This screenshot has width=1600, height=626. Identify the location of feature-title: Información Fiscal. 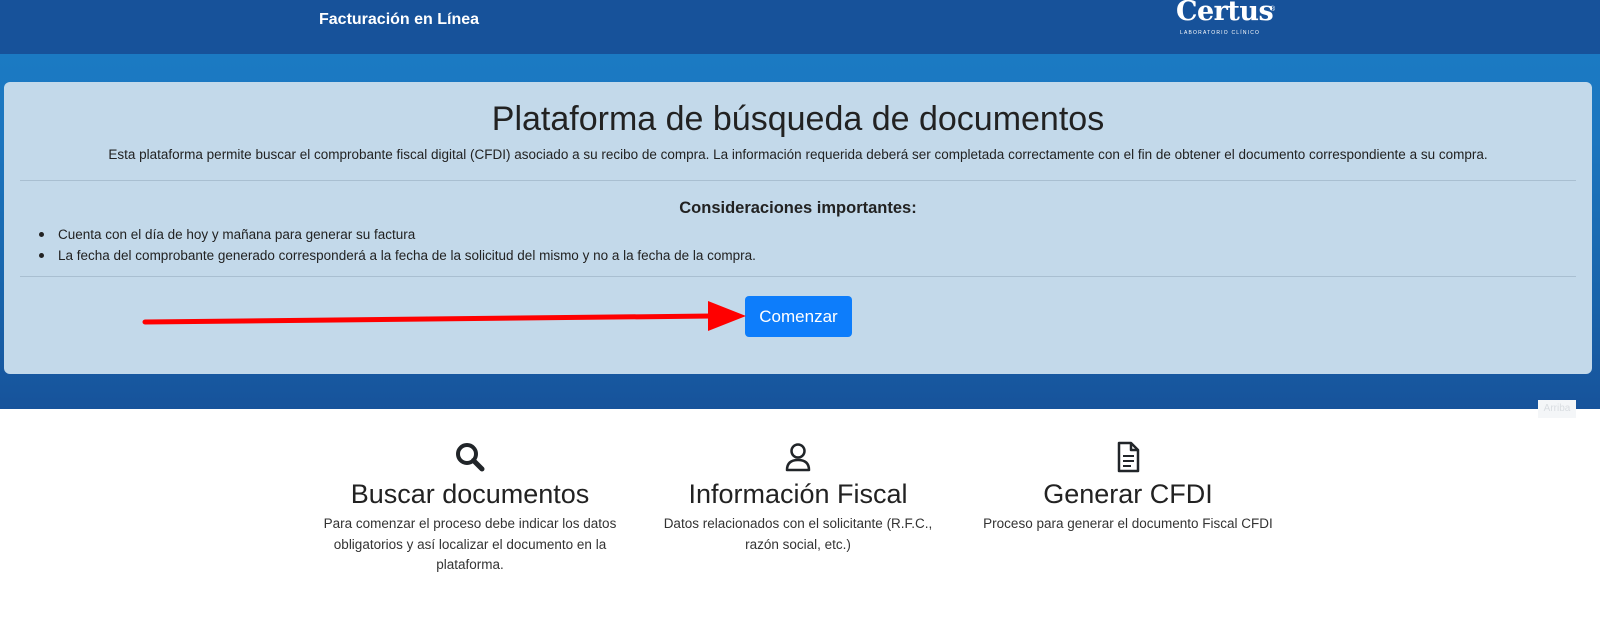
(798, 494).